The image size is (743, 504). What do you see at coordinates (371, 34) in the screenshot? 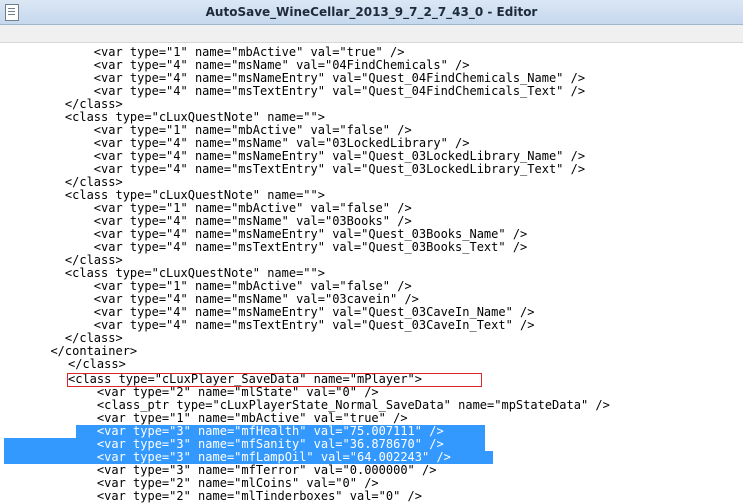
I see `menu-bar` at bounding box center [371, 34].